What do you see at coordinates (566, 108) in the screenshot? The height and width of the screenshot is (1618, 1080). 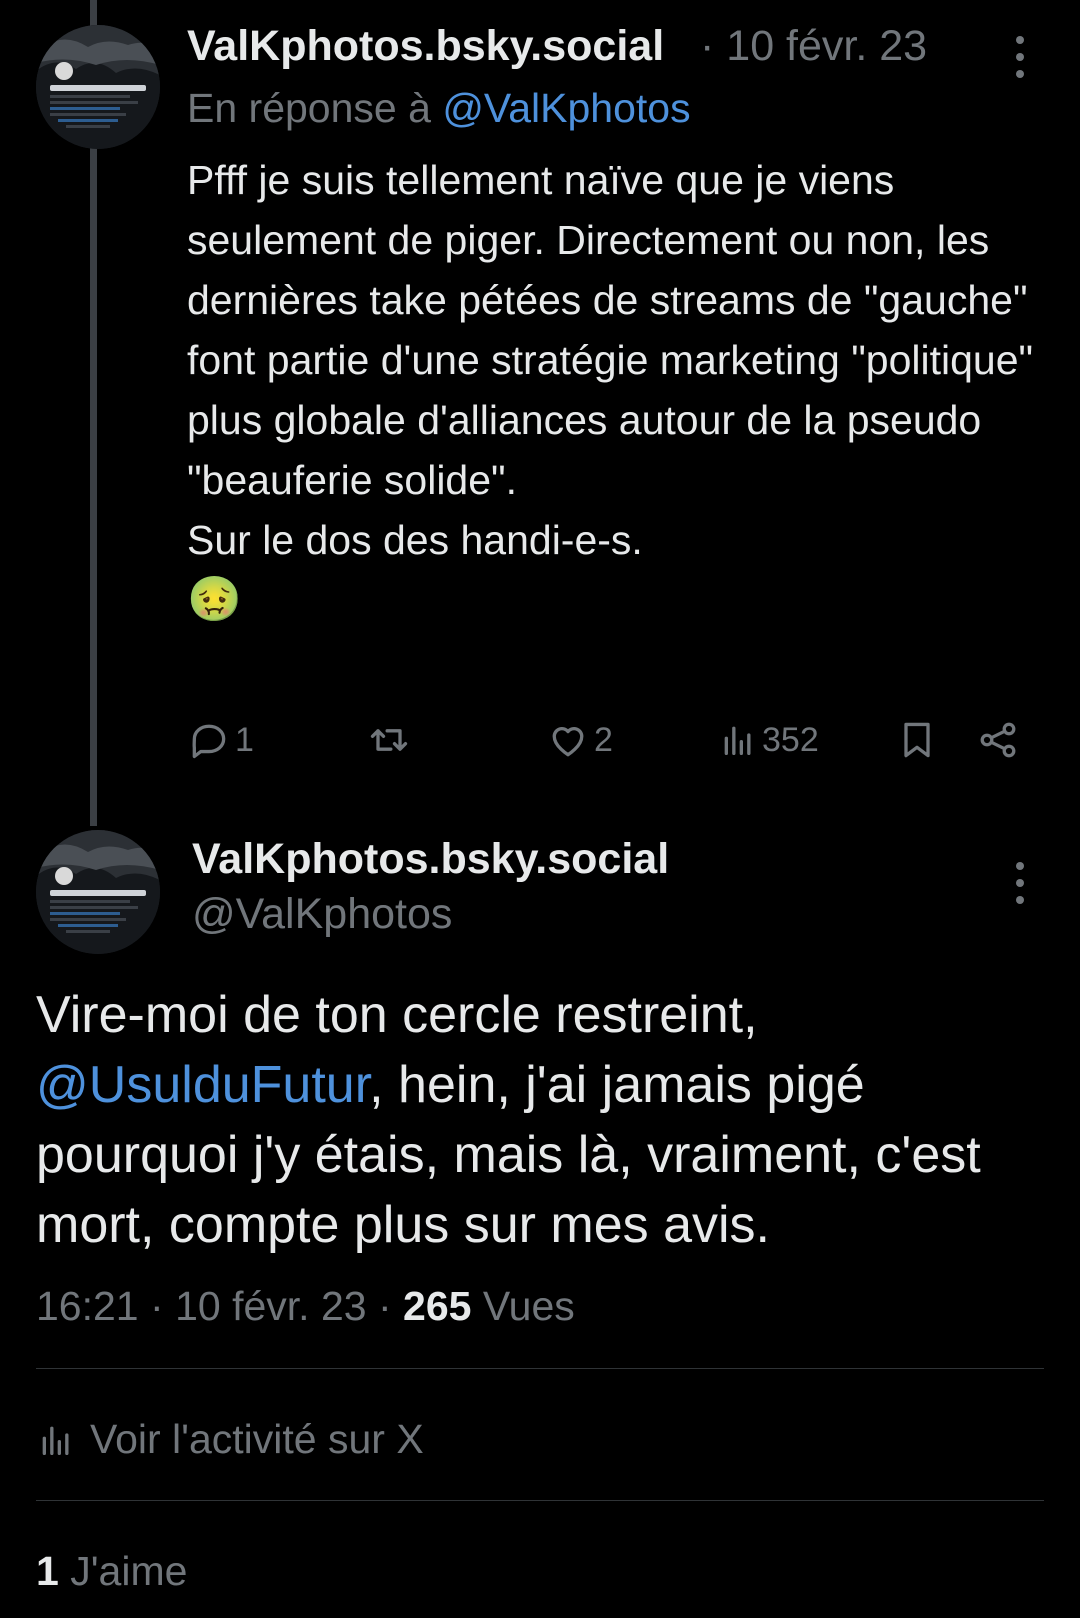 I see `in-reply-handle: @ValKphotos` at bounding box center [566, 108].